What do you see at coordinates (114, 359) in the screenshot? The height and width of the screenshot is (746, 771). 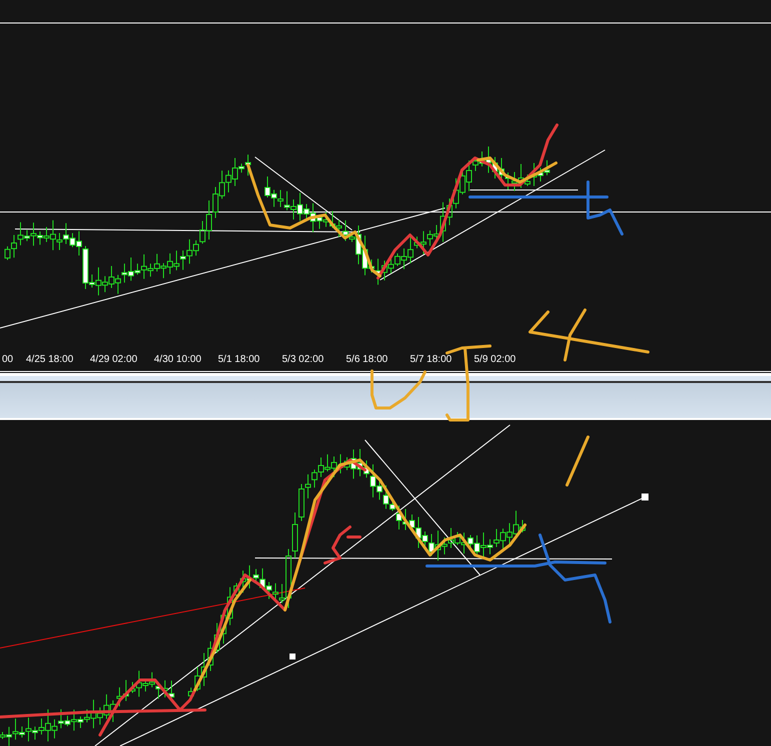 I see `axis-label: 4/29 02:00` at bounding box center [114, 359].